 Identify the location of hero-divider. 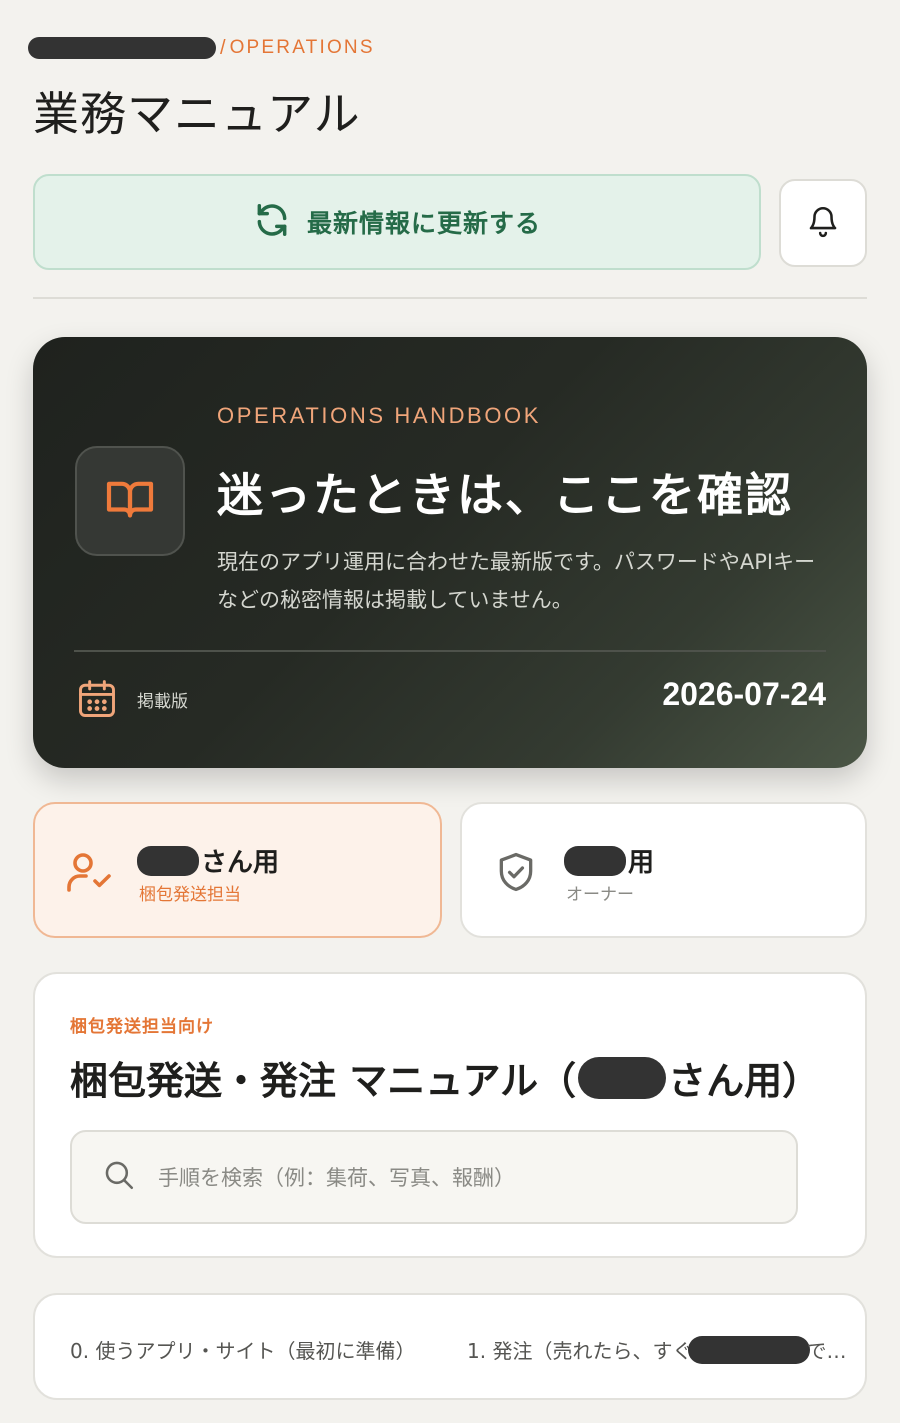
(450, 651).